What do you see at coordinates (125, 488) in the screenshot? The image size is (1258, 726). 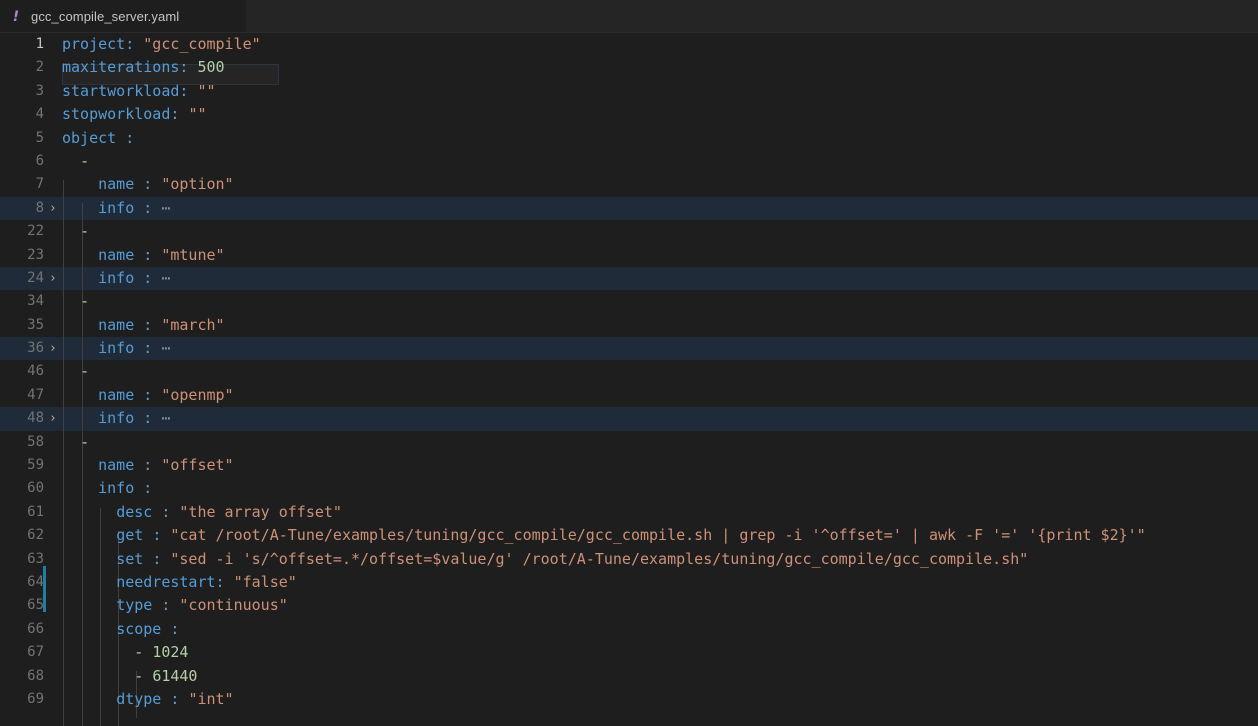 I see `code-text: info :` at bounding box center [125, 488].